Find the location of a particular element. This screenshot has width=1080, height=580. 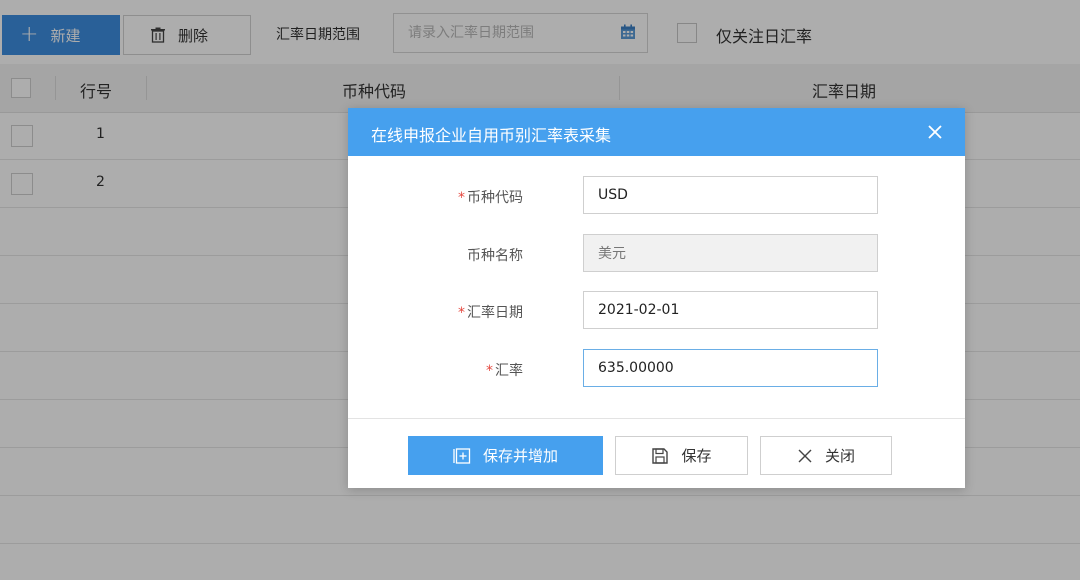

form-row-rate: * 汇率 is located at coordinates (656, 369).